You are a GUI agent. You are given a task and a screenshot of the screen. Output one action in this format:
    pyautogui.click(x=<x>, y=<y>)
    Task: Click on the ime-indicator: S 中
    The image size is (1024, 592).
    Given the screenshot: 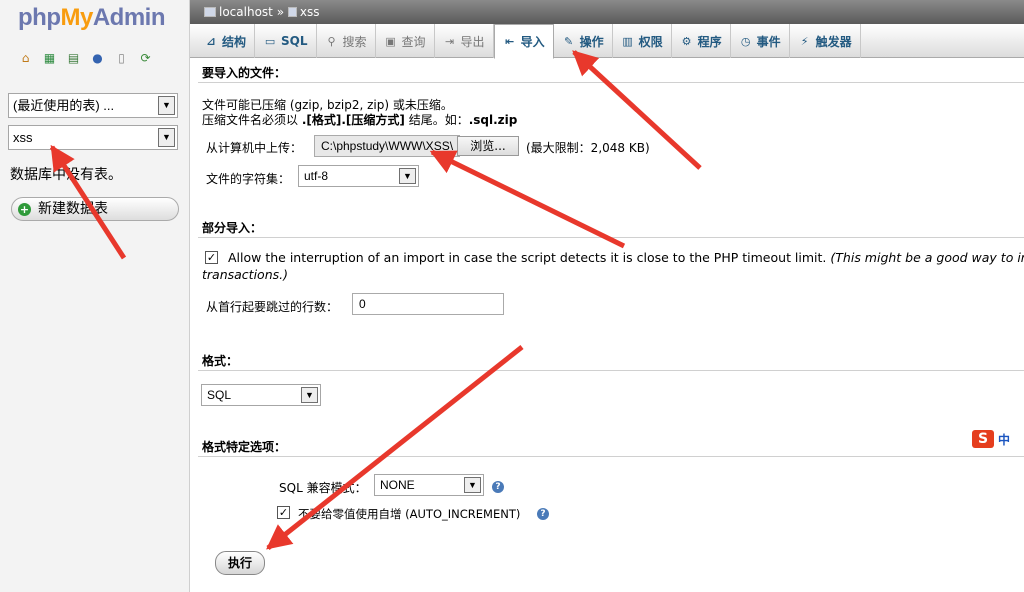 What is the action you would take?
    pyautogui.click(x=997, y=439)
    